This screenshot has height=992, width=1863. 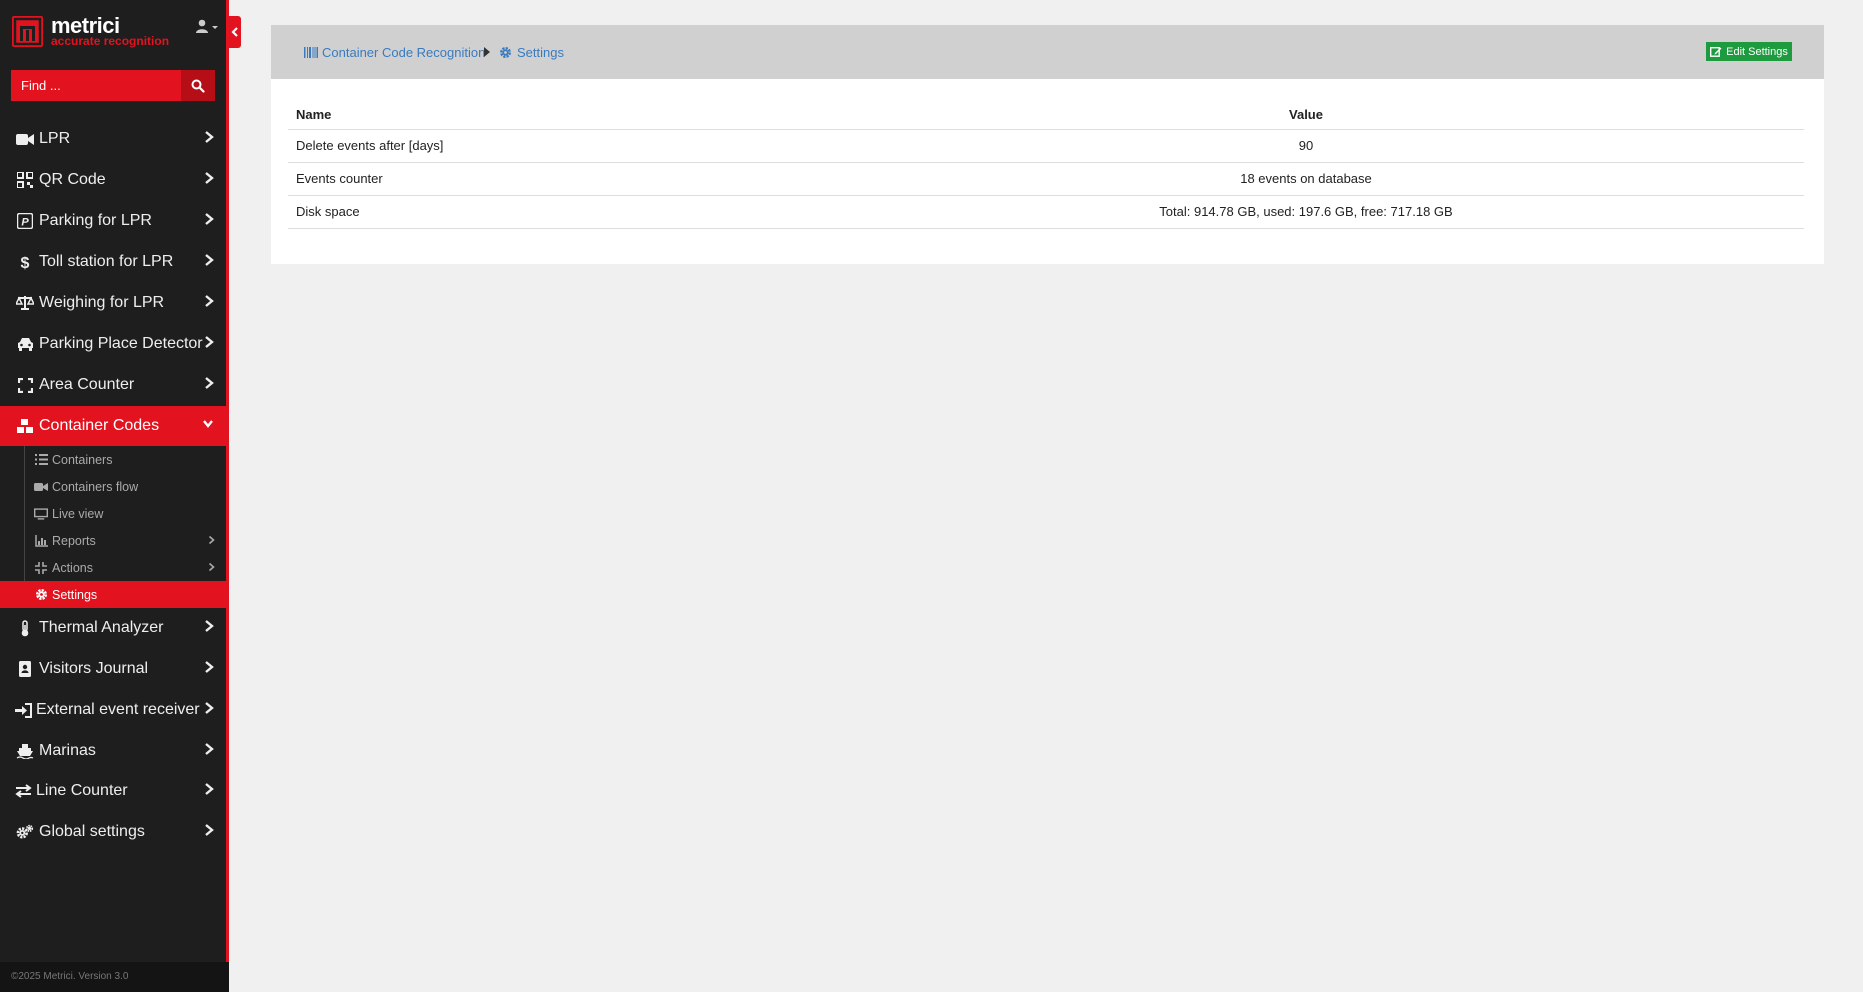 I want to click on sidebar-item-external-event-receiver: External event receiver, so click(x=114, y=710).